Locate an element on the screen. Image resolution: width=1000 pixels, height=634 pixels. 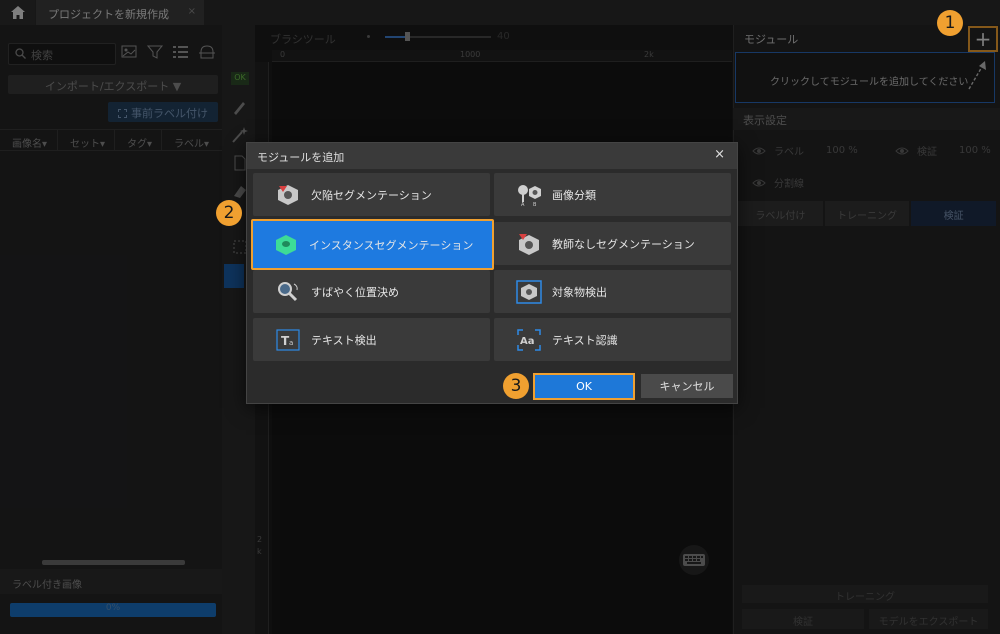
module-option-unsupervised-segmentation: 教師なしセグメンテーション is located at coordinates (612, 243).